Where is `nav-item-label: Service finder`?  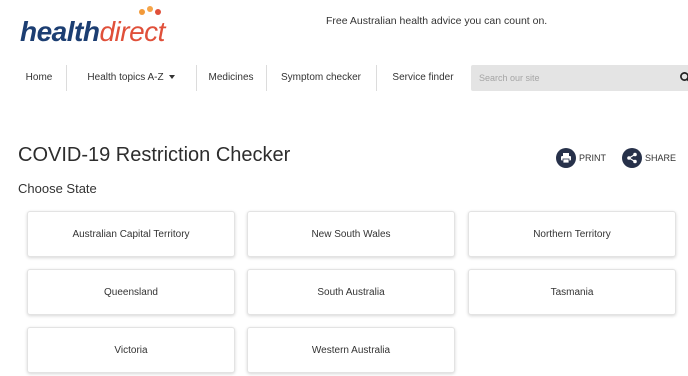
nav-item-label: Service finder is located at coordinates (423, 77).